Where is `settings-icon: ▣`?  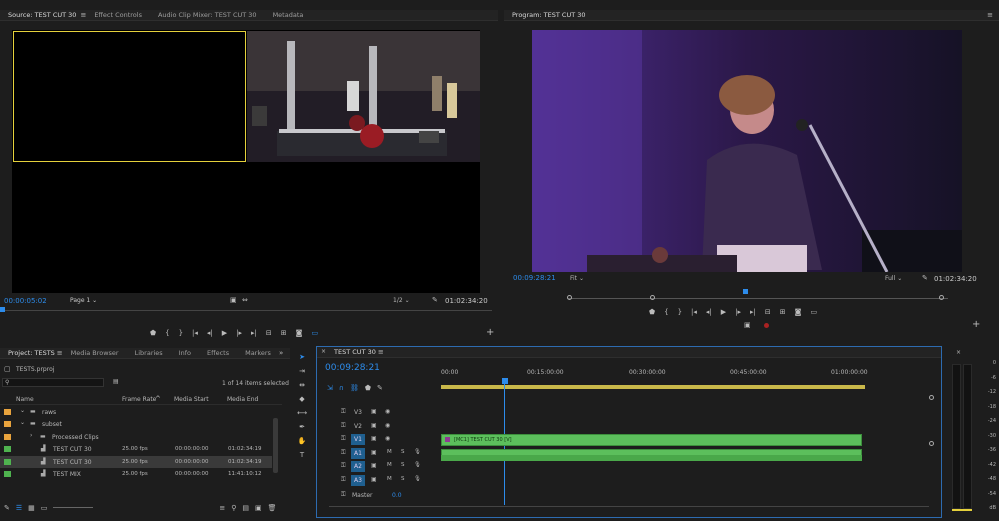
settings-icon: ▣ is located at coordinates (233, 300).